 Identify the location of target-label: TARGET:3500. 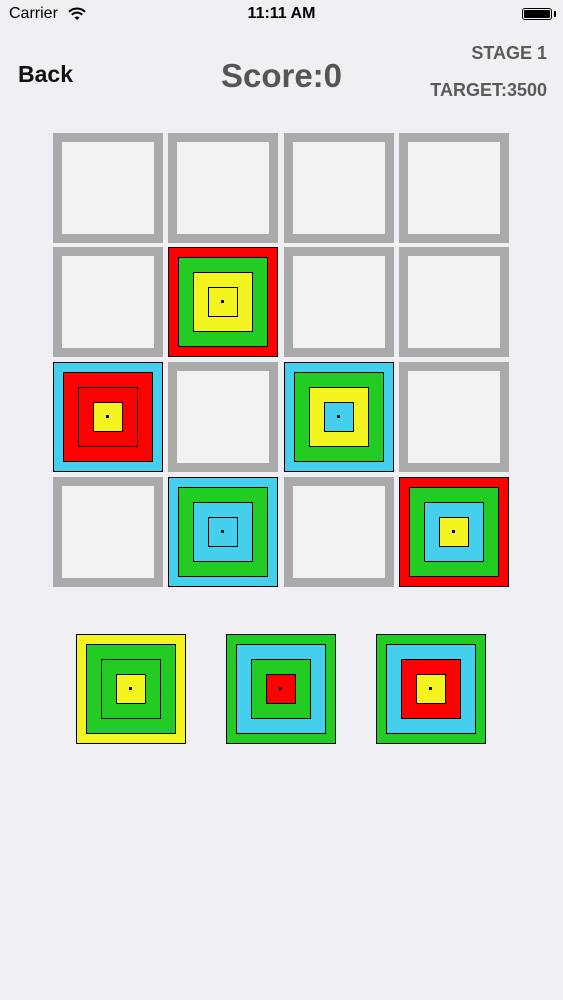
(488, 90).